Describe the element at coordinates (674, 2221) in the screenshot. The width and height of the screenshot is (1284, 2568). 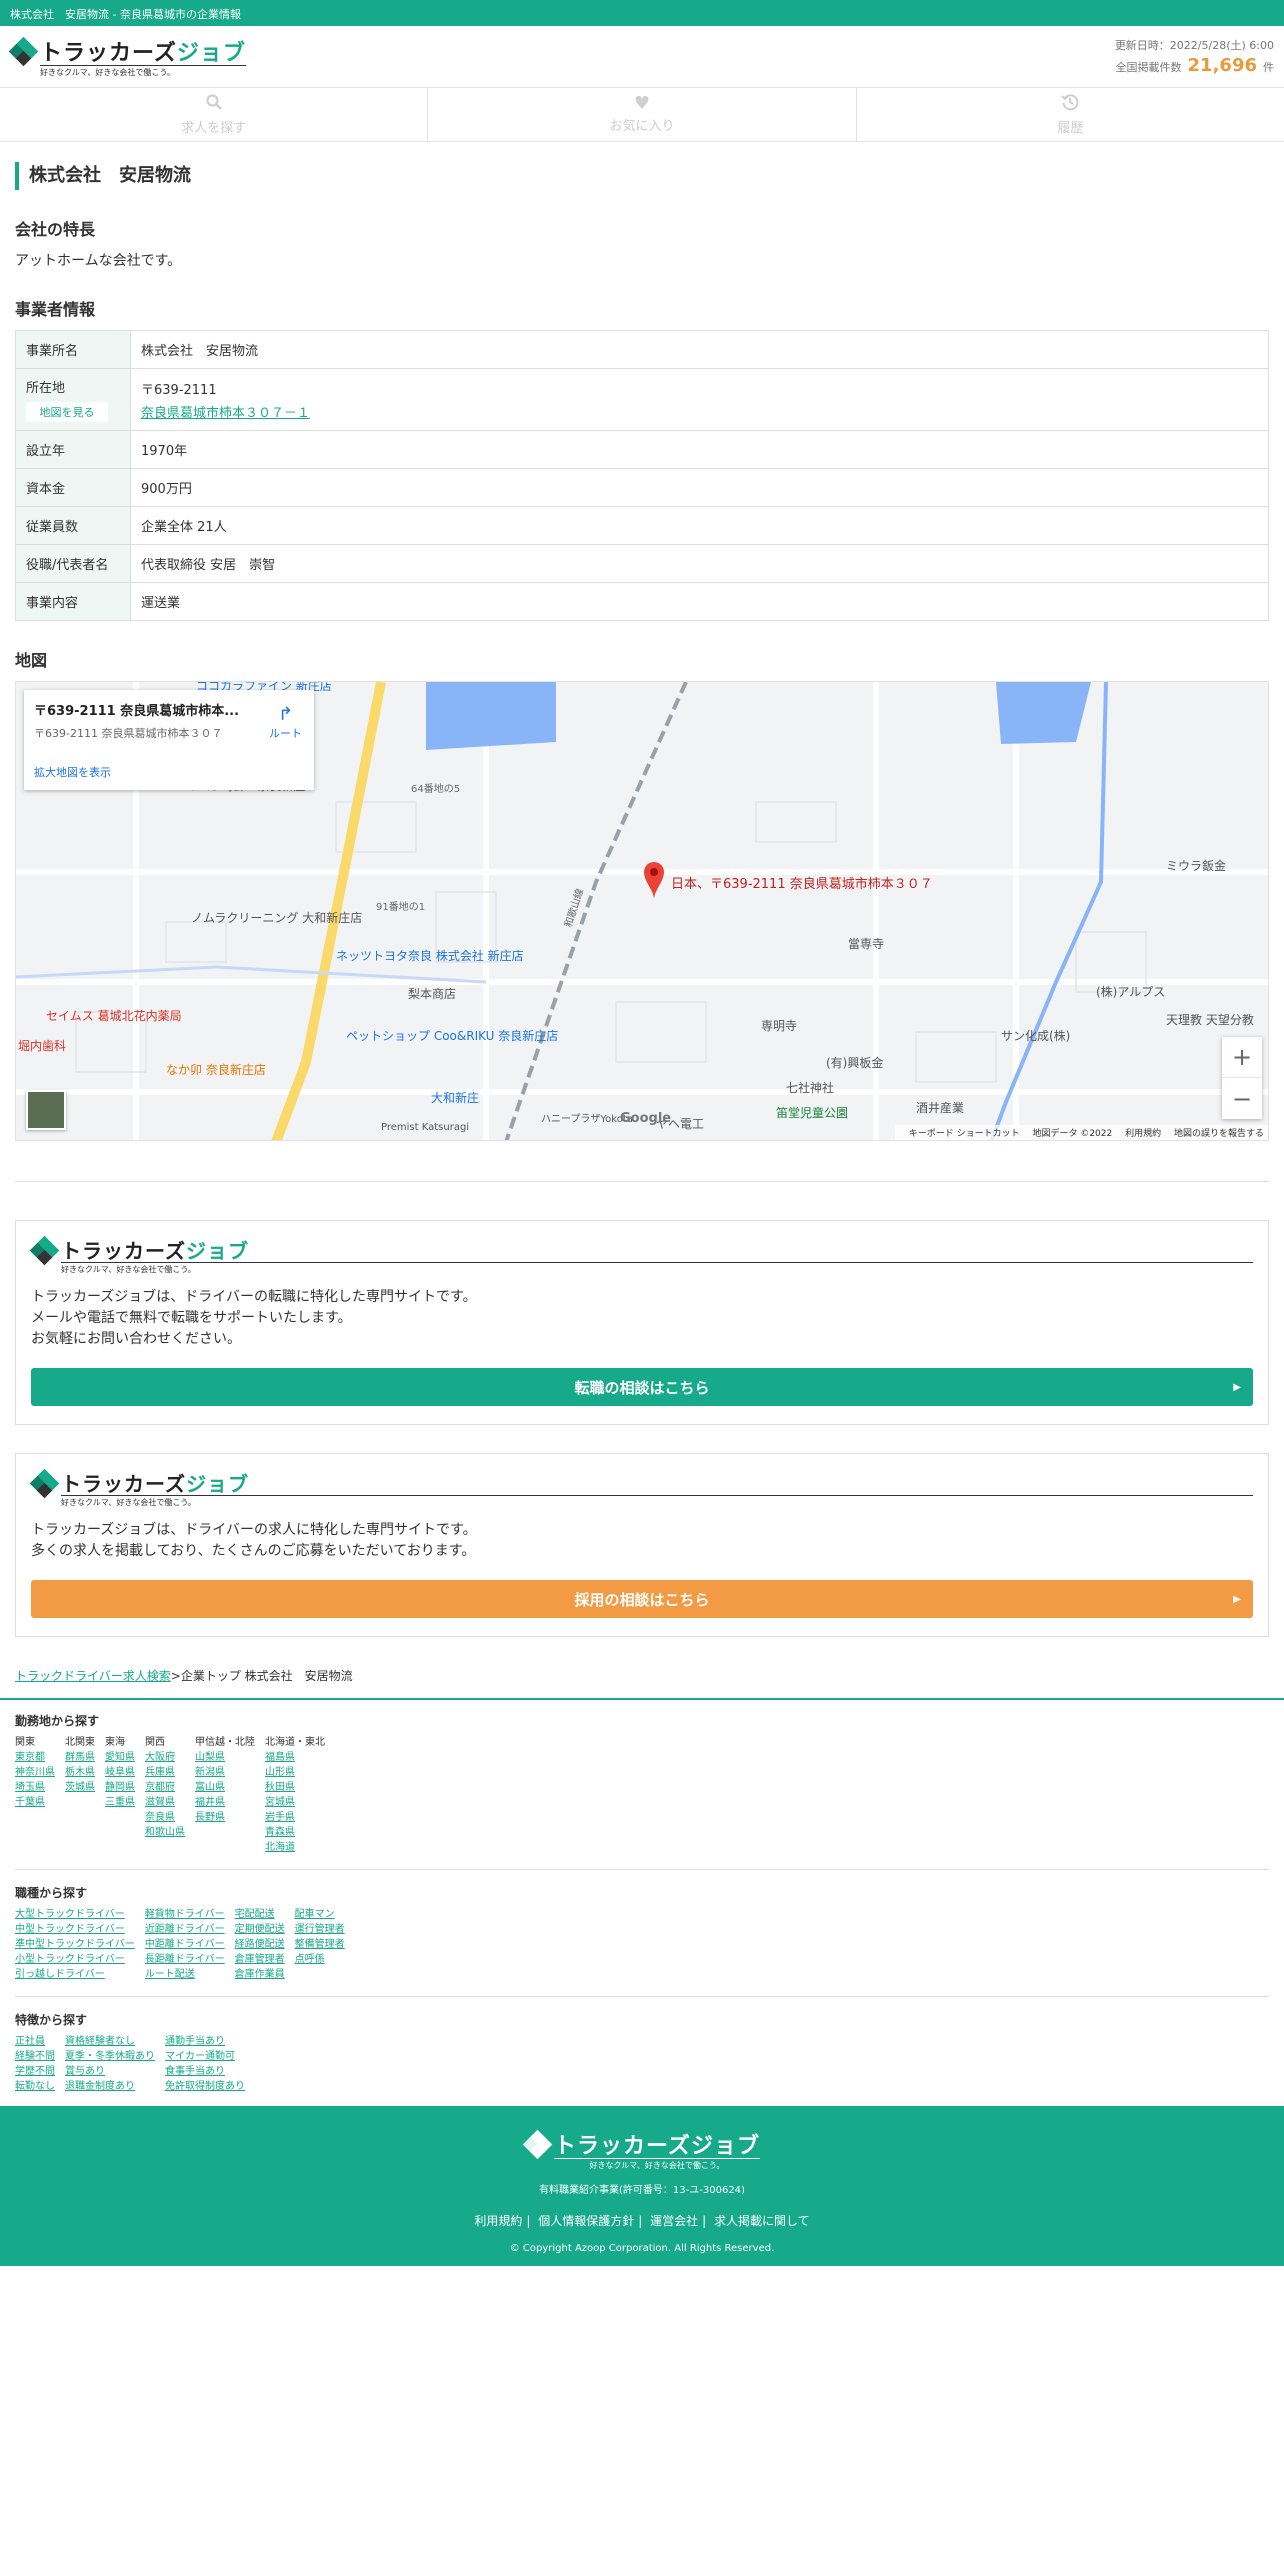
I see `footer-link-company: 運営会社` at that location.